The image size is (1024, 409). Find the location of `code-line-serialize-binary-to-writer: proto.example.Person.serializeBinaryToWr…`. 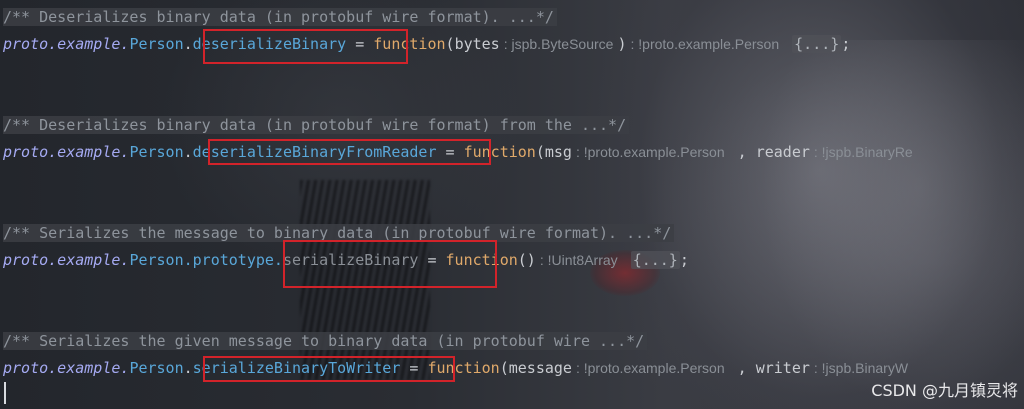

code-line-serialize-binary-to-writer: proto.example.Person.serializeBinaryToWr… is located at coordinates (457, 368).